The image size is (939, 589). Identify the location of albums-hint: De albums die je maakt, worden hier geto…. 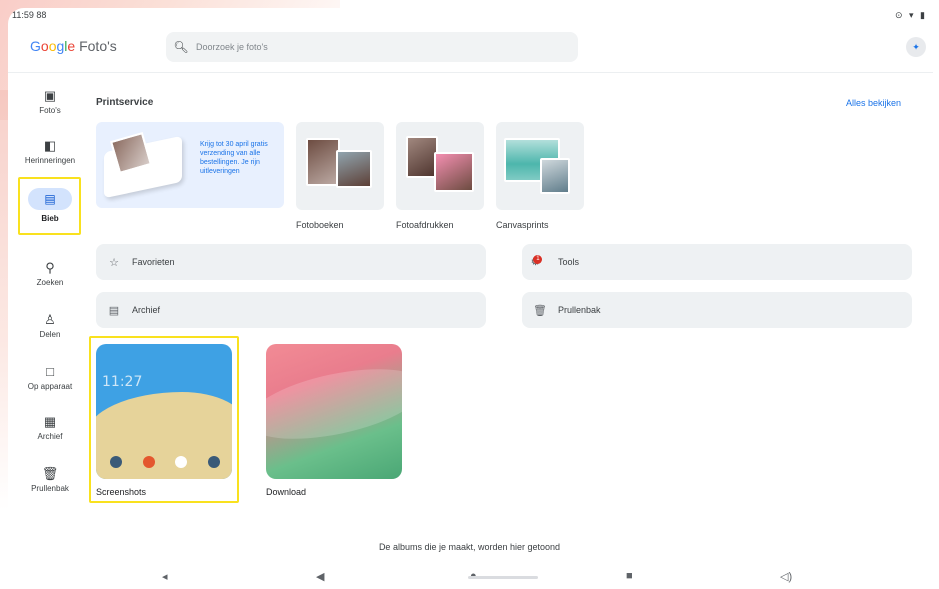
(469, 547).